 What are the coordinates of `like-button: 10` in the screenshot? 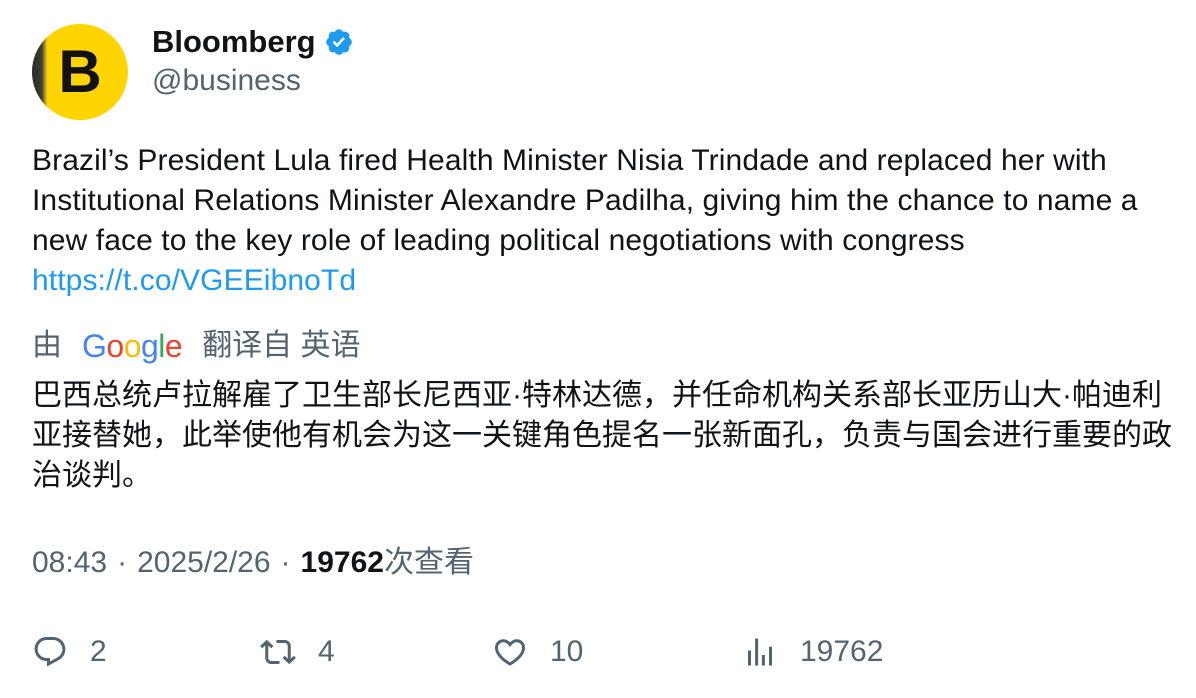 It's located at (537, 652).